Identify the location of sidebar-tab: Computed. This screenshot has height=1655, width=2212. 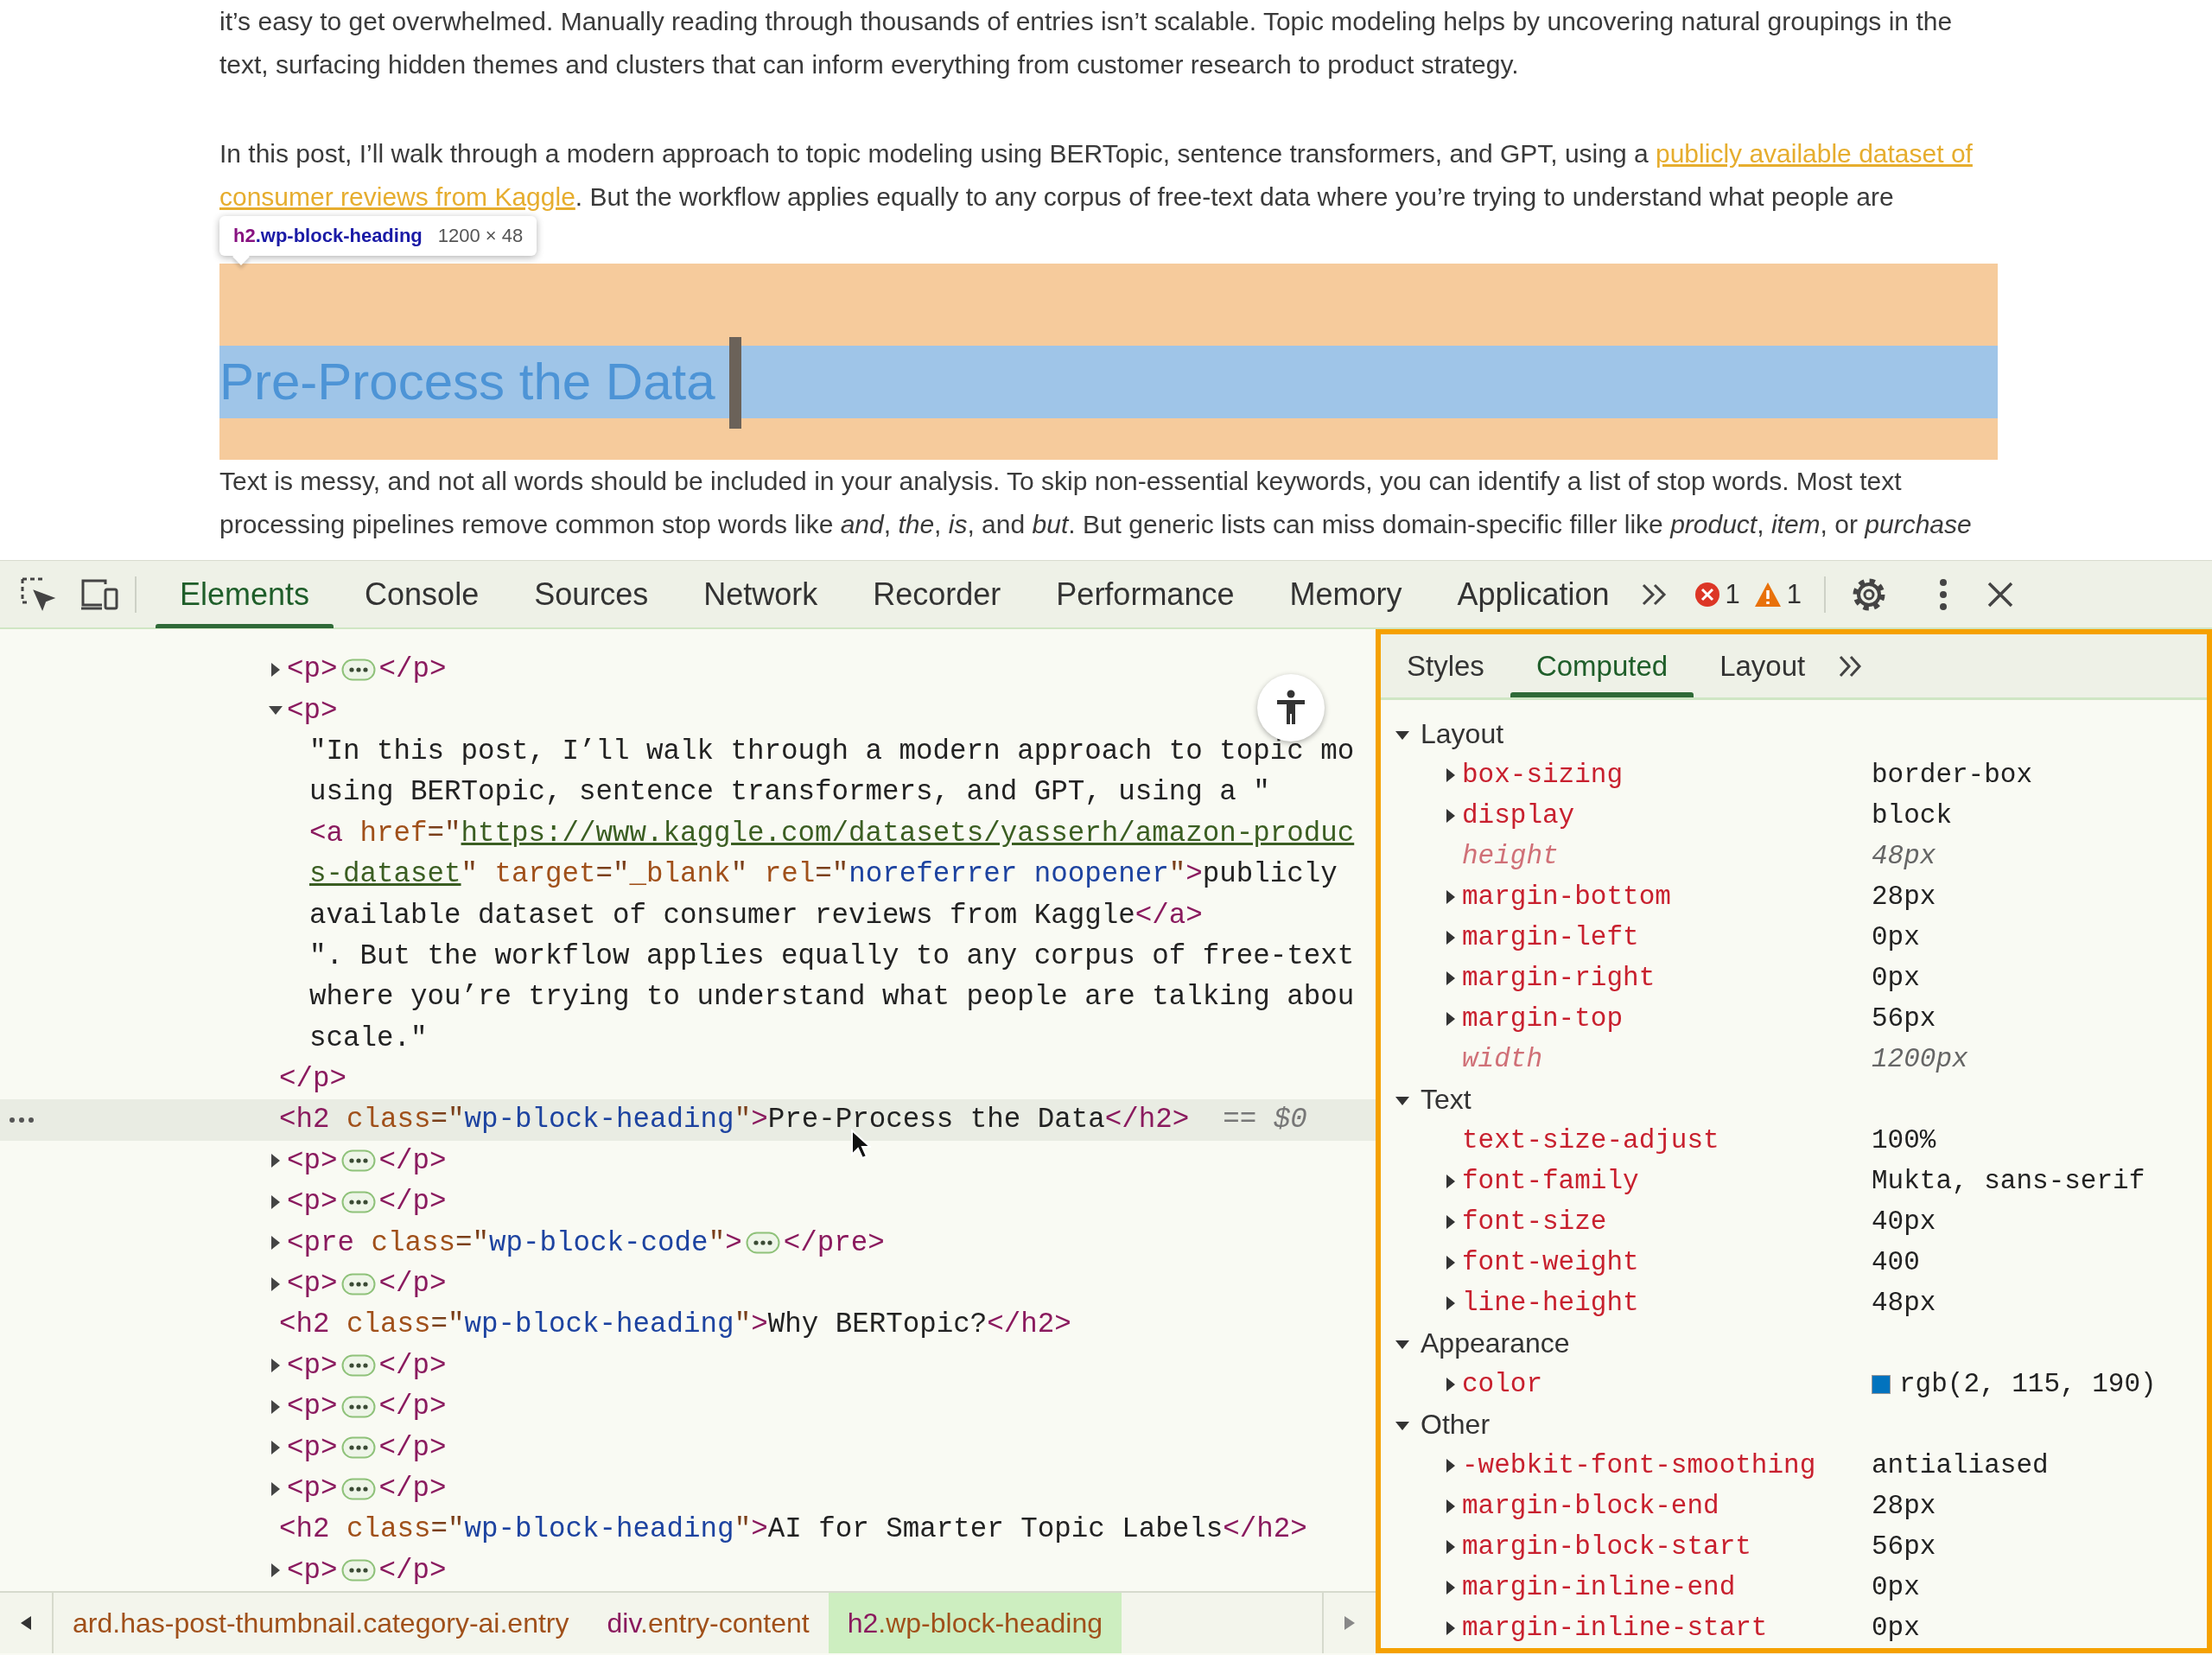
(1602, 665).